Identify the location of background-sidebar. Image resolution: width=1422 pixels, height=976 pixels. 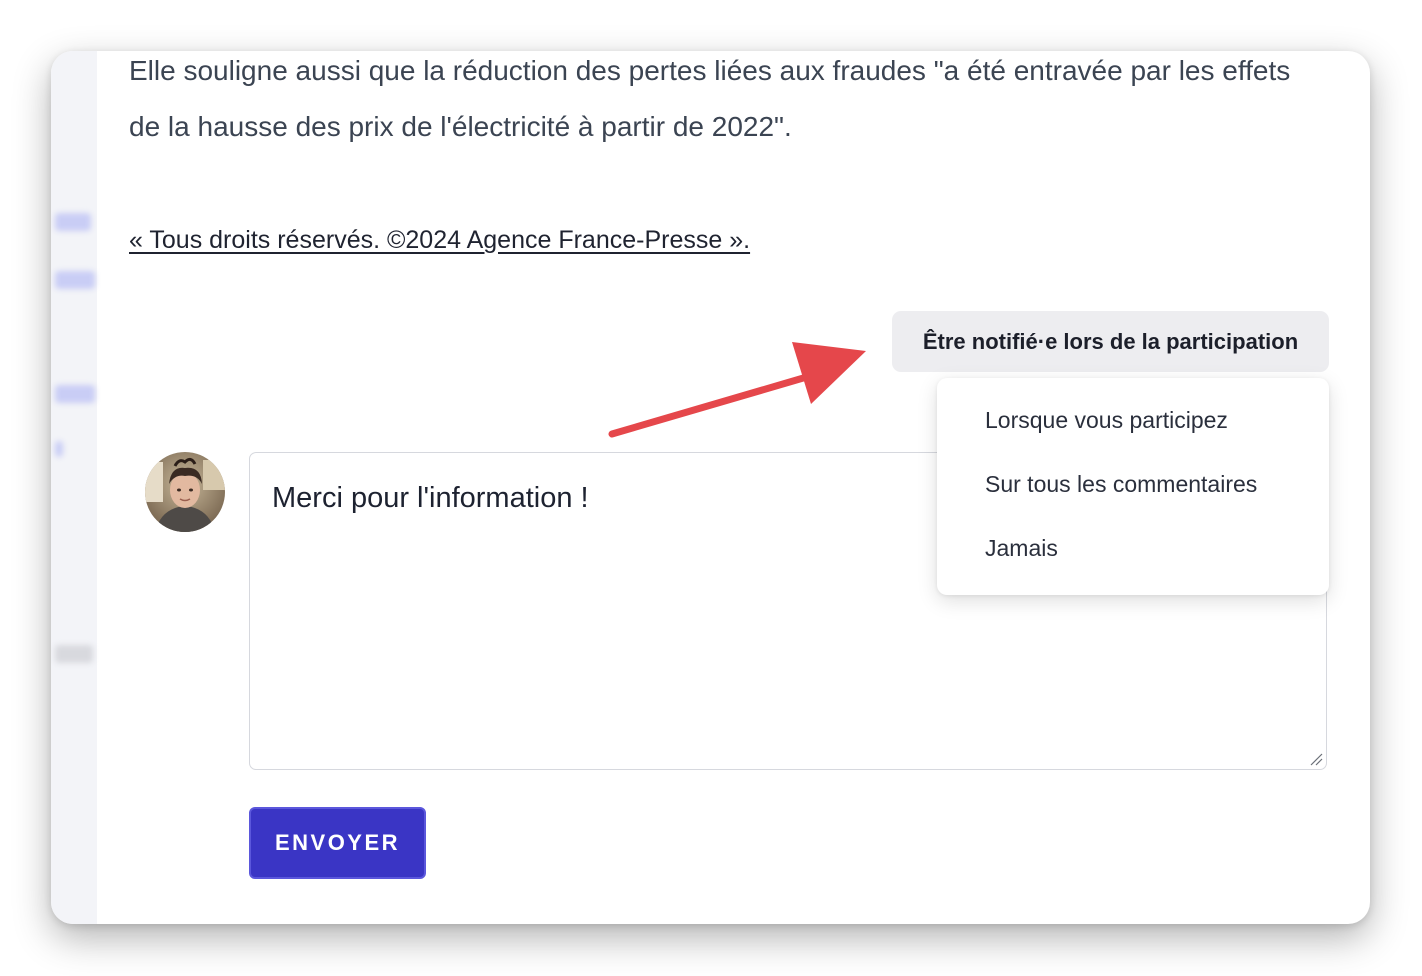
(74, 487).